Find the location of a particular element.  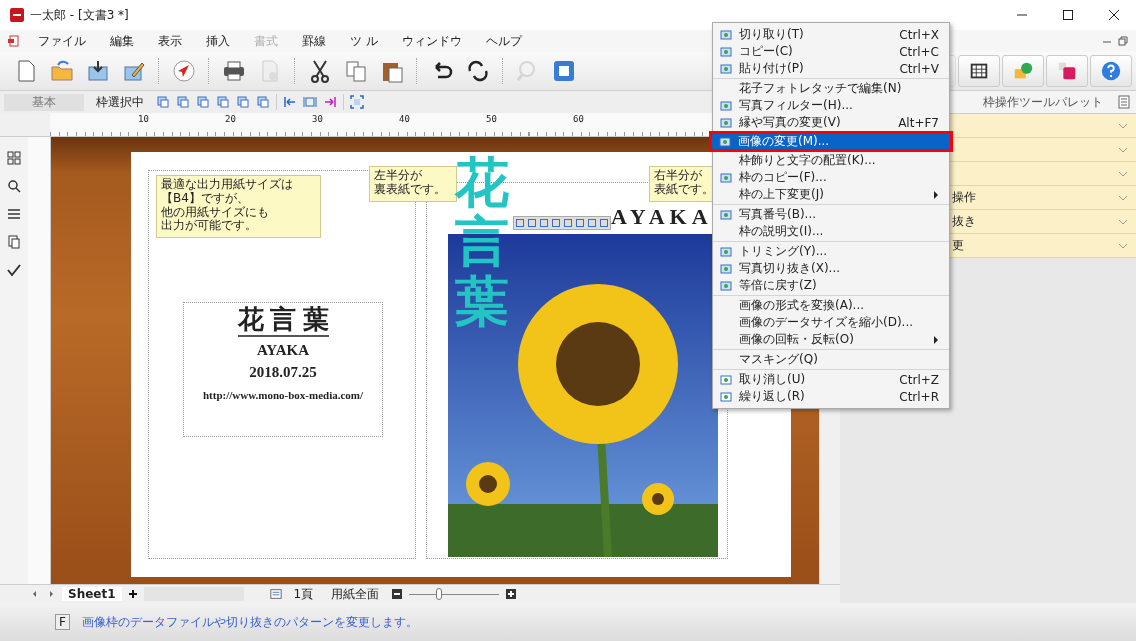

palette-title: 枠操作ツールパレット is located at coordinates (1043, 102).